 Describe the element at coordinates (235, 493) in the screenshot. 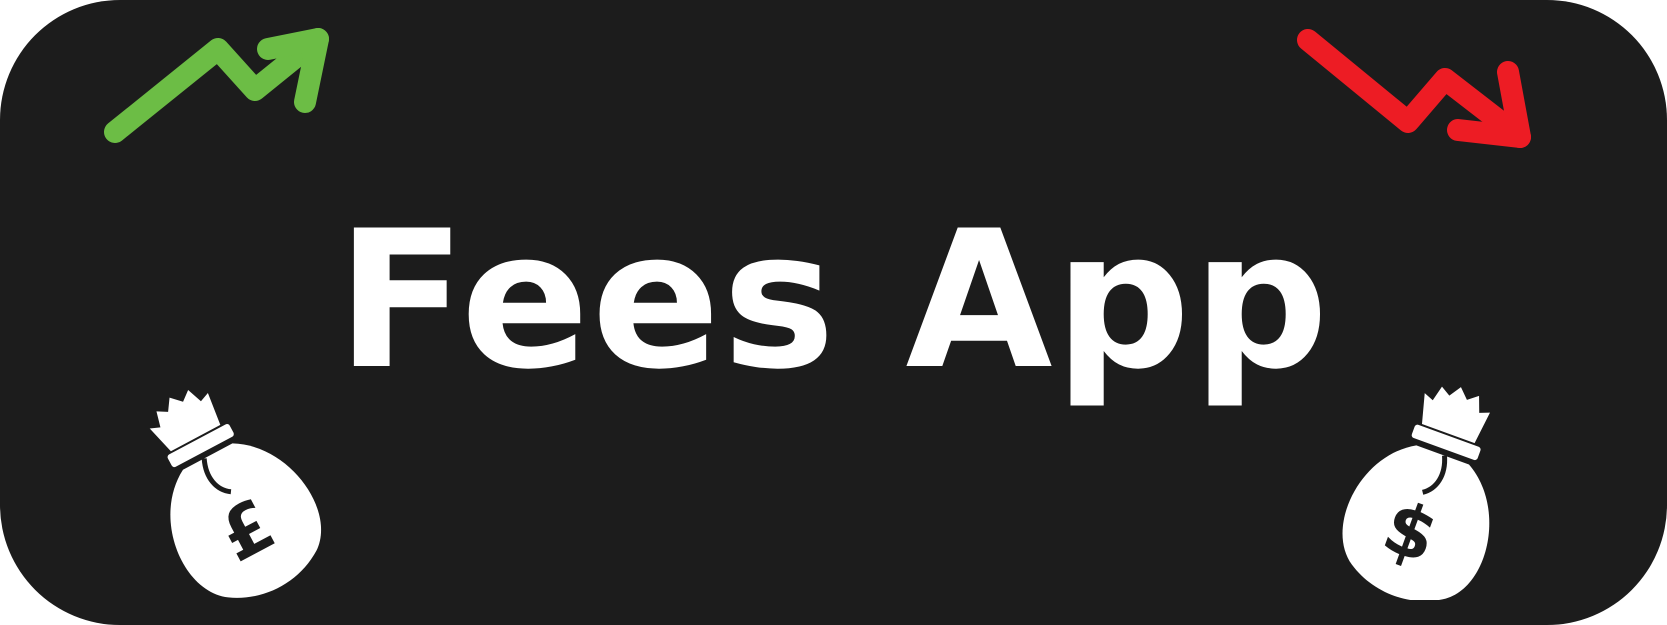

I see `pound-money-bag-icon: £` at that location.